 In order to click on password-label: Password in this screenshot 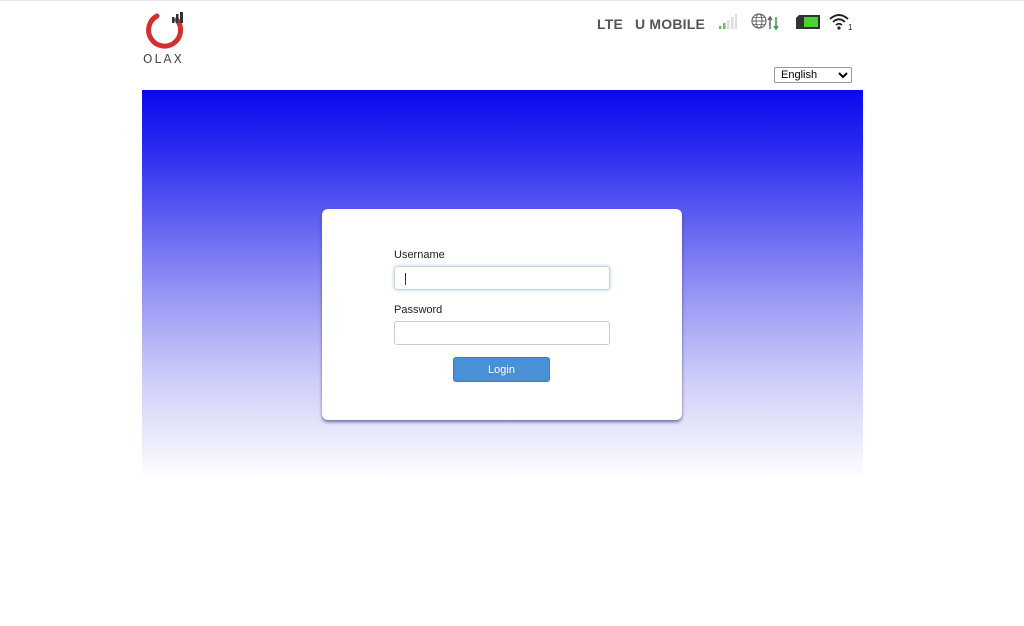, I will do `click(418, 310)`.